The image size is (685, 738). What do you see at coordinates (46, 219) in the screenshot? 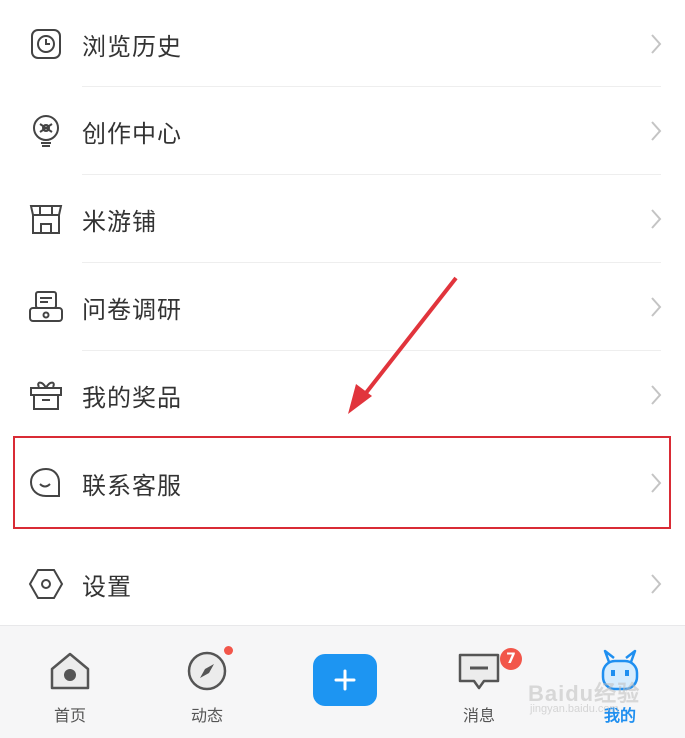
I see `store-icon` at bounding box center [46, 219].